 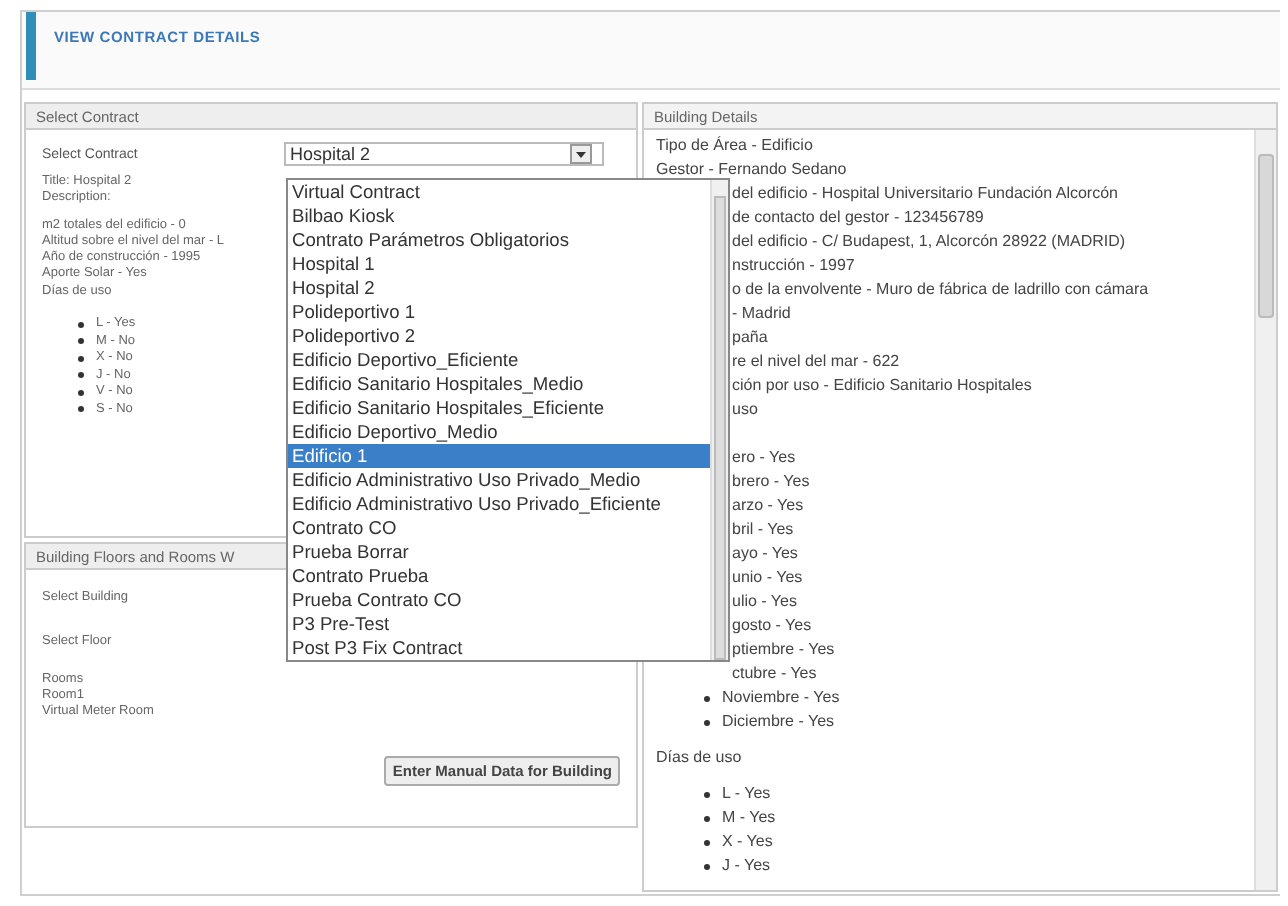 What do you see at coordinates (499, 312) in the screenshot?
I see `dropdown-option: Polideportivo 1` at bounding box center [499, 312].